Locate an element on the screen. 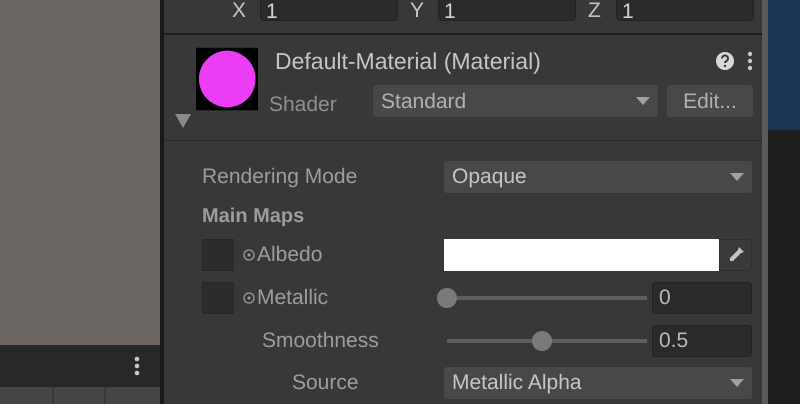 Image resolution: width=800 pixels, height=404 pixels. dropdown: Opaque is located at coordinates (598, 177).